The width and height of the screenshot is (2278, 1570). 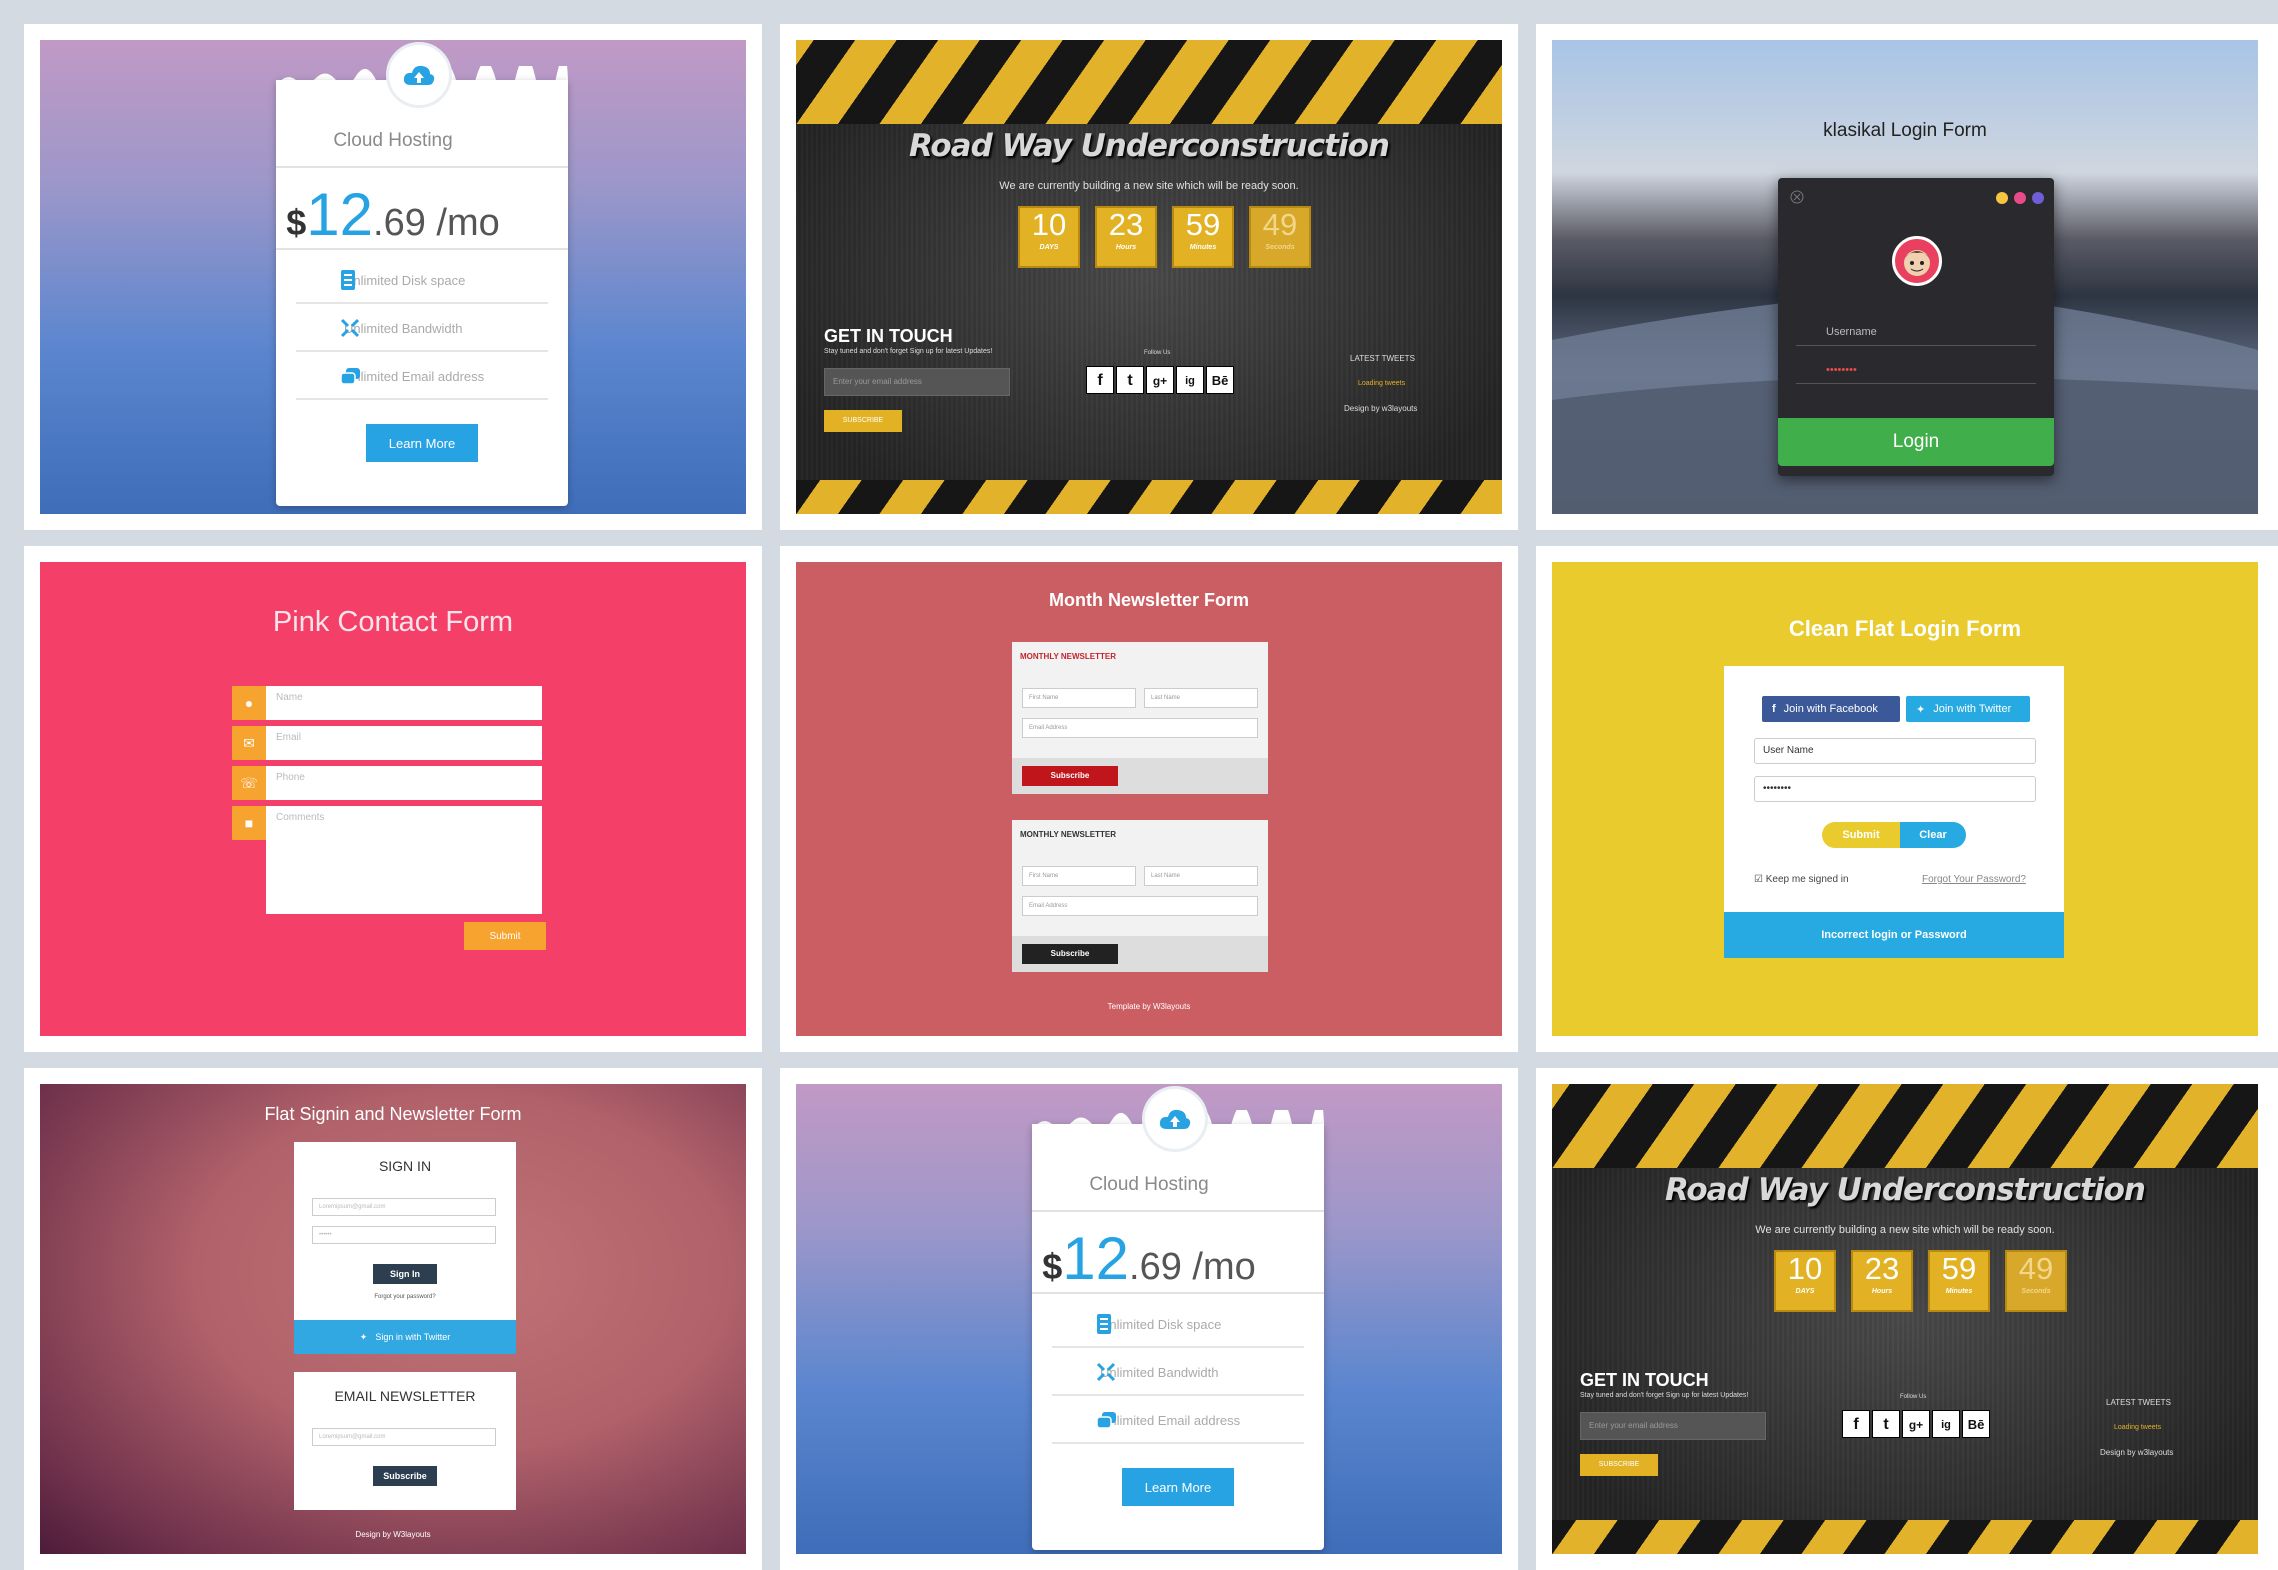 I want to click on twitter-button: ✦ Join with Twitter, so click(x=1968, y=709).